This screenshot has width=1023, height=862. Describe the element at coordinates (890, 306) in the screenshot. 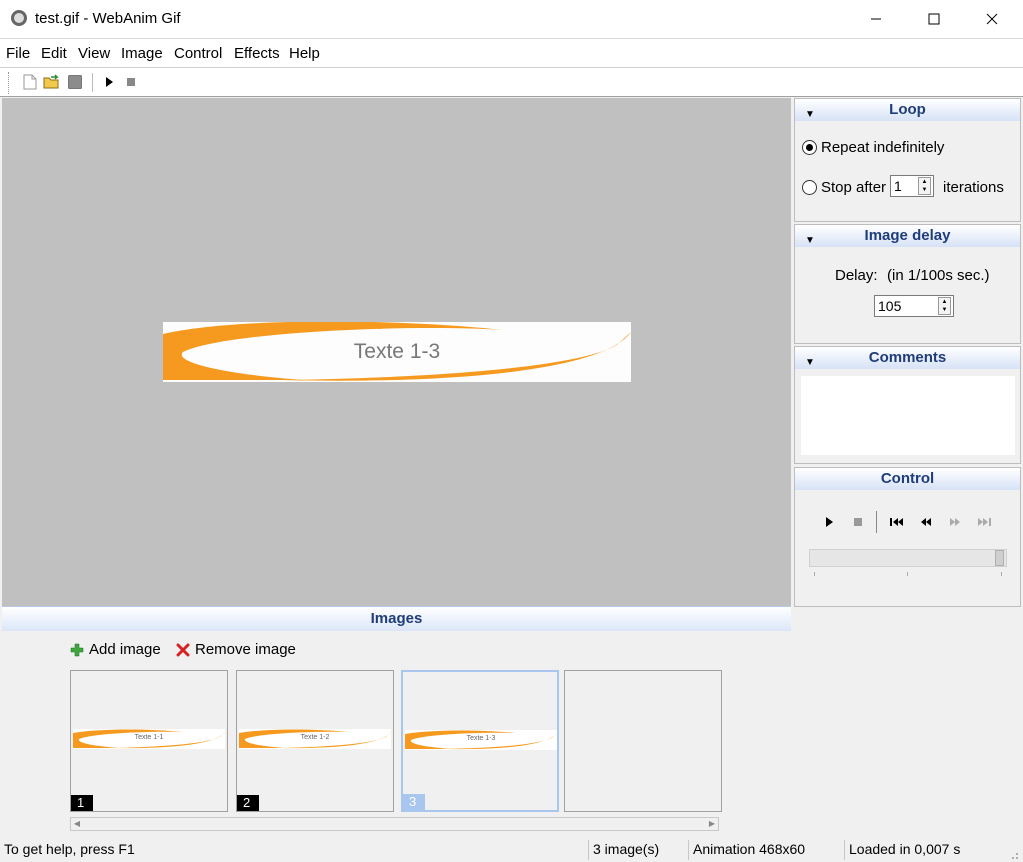

I see `delay-value: 105` at that location.